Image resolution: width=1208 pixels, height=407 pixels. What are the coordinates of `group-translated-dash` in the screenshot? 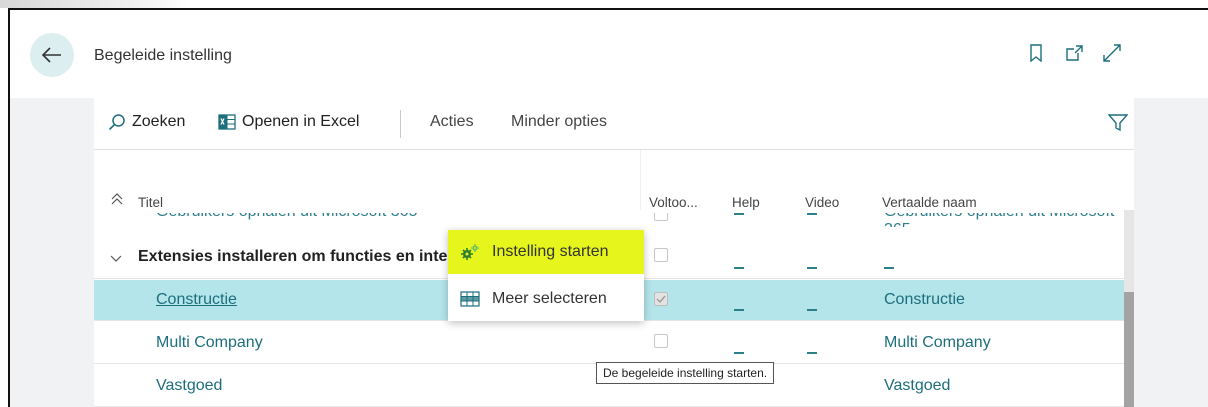 It's located at (889, 268).